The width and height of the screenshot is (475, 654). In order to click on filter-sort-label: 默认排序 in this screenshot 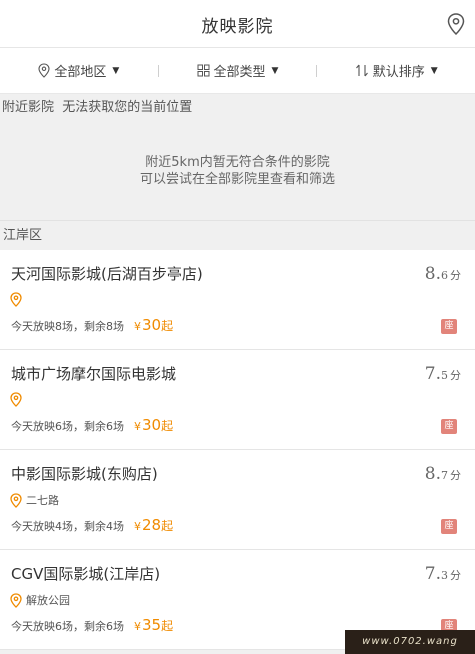, I will do `click(398, 72)`.